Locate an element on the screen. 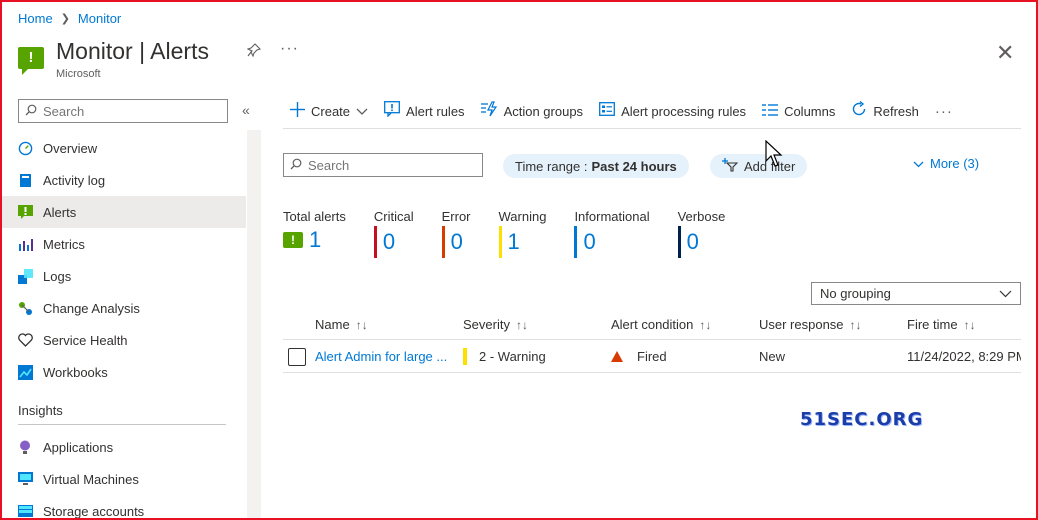 This screenshot has height=520, width=1038. more-options-icon: ··· is located at coordinates (289, 49).